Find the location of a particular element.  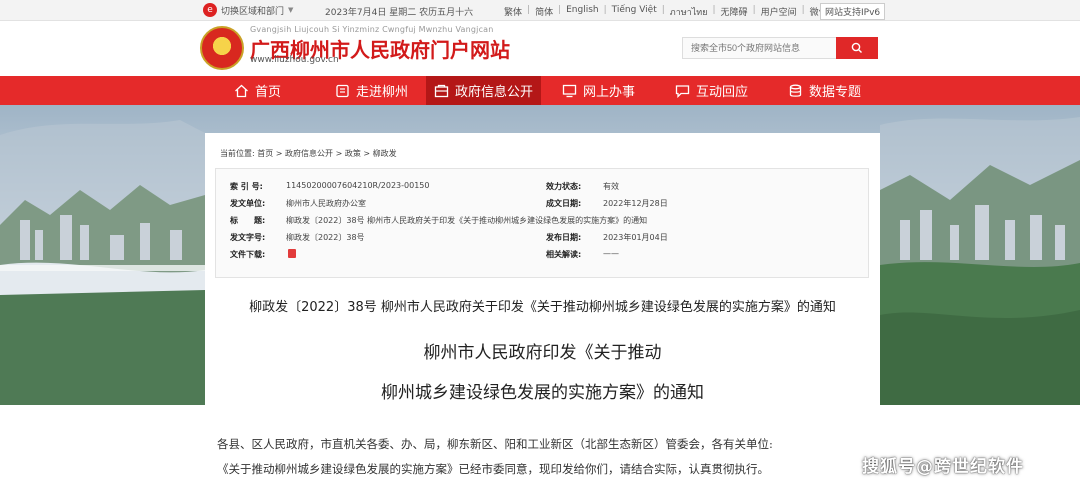

meta-row: 发文单位: 柳州市人民政府办公室 成文日期: 2022年12月28日 is located at coordinates (542, 206).